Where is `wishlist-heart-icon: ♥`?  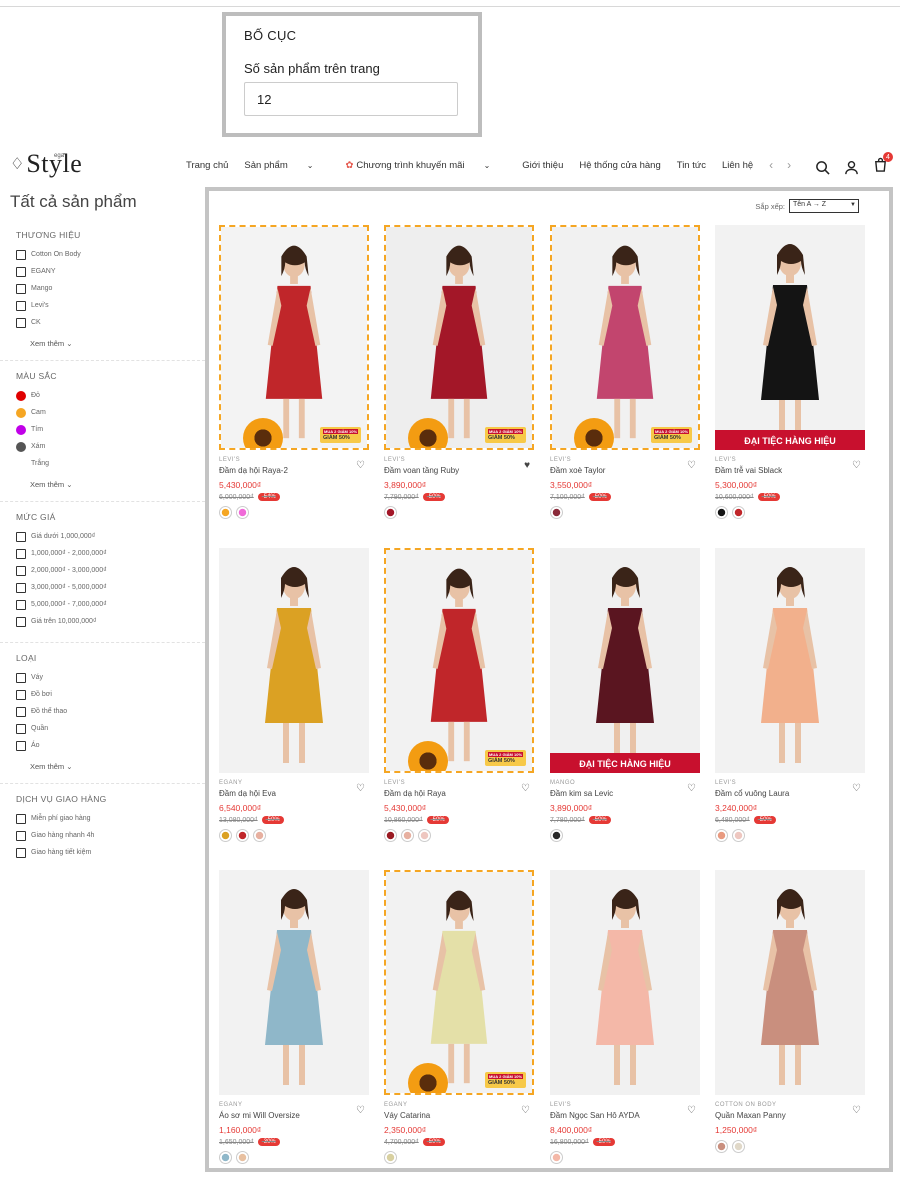 wishlist-heart-icon: ♥ is located at coordinates (527, 465).